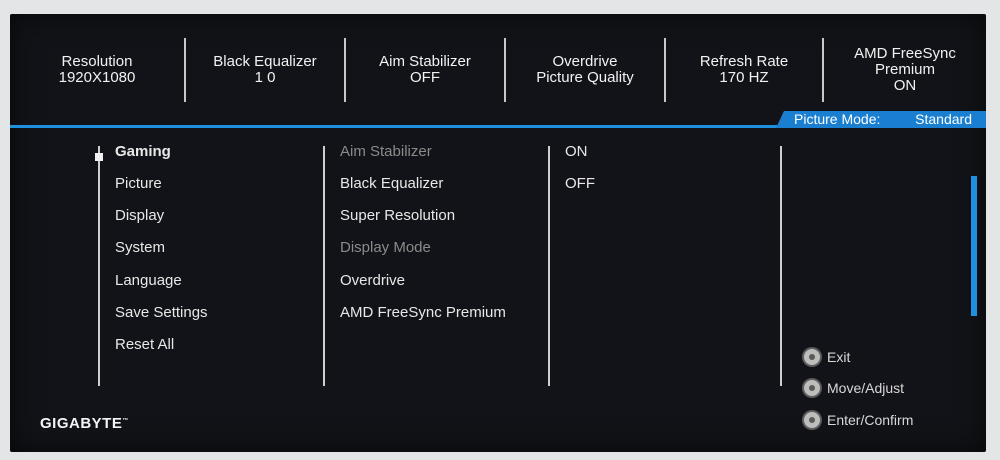 The width and height of the screenshot is (1000, 460). Describe the element at coordinates (423, 313) in the screenshot. I see `submenu-amd-freesync-premium: AMD FreeSync Premium` at that location.